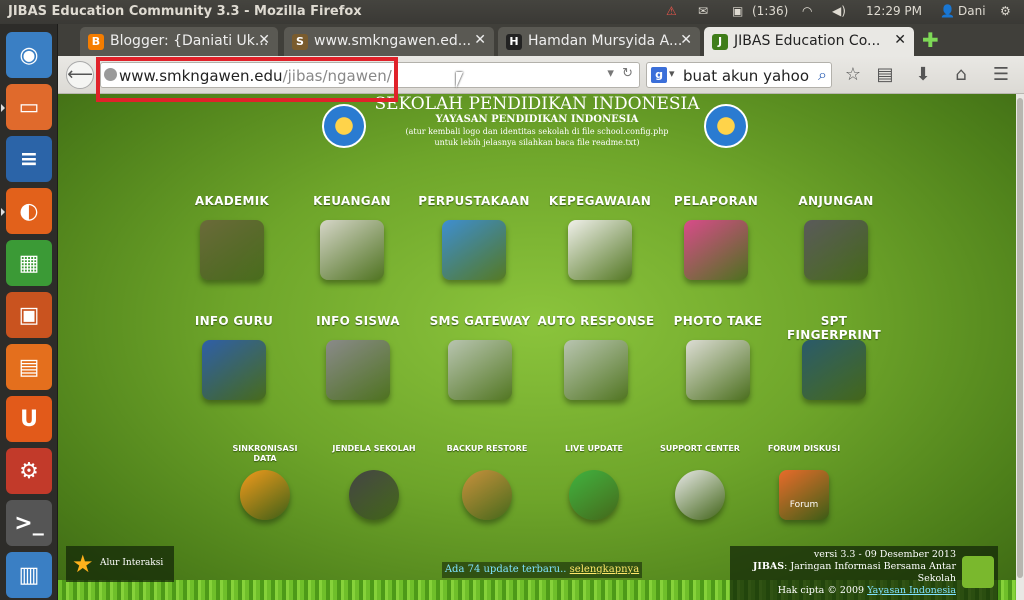 Image resolution: width=1024 pixels, height=600 pixels. I want to click on libreoffice-writer-icon: ≡, so click(29, 159).